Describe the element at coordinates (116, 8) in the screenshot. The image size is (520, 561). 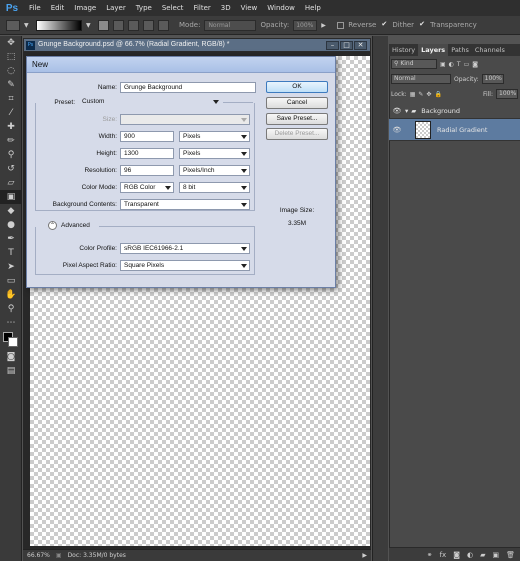
I see `menu-layer: Layer` at that location.